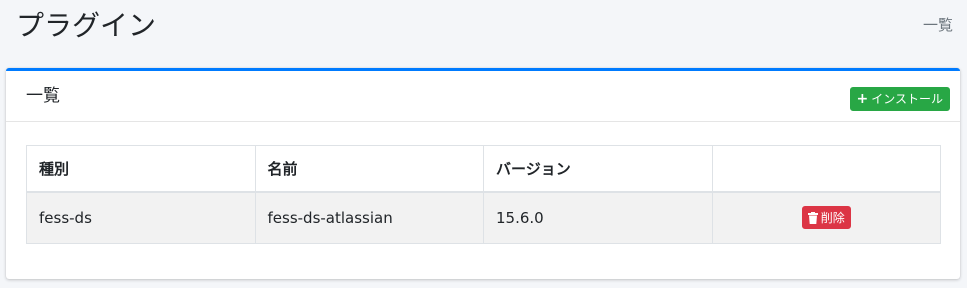 The width and height of the screenshot is (967, 288). I want to click on cell-version: 15.6.0, so click(598, 217).